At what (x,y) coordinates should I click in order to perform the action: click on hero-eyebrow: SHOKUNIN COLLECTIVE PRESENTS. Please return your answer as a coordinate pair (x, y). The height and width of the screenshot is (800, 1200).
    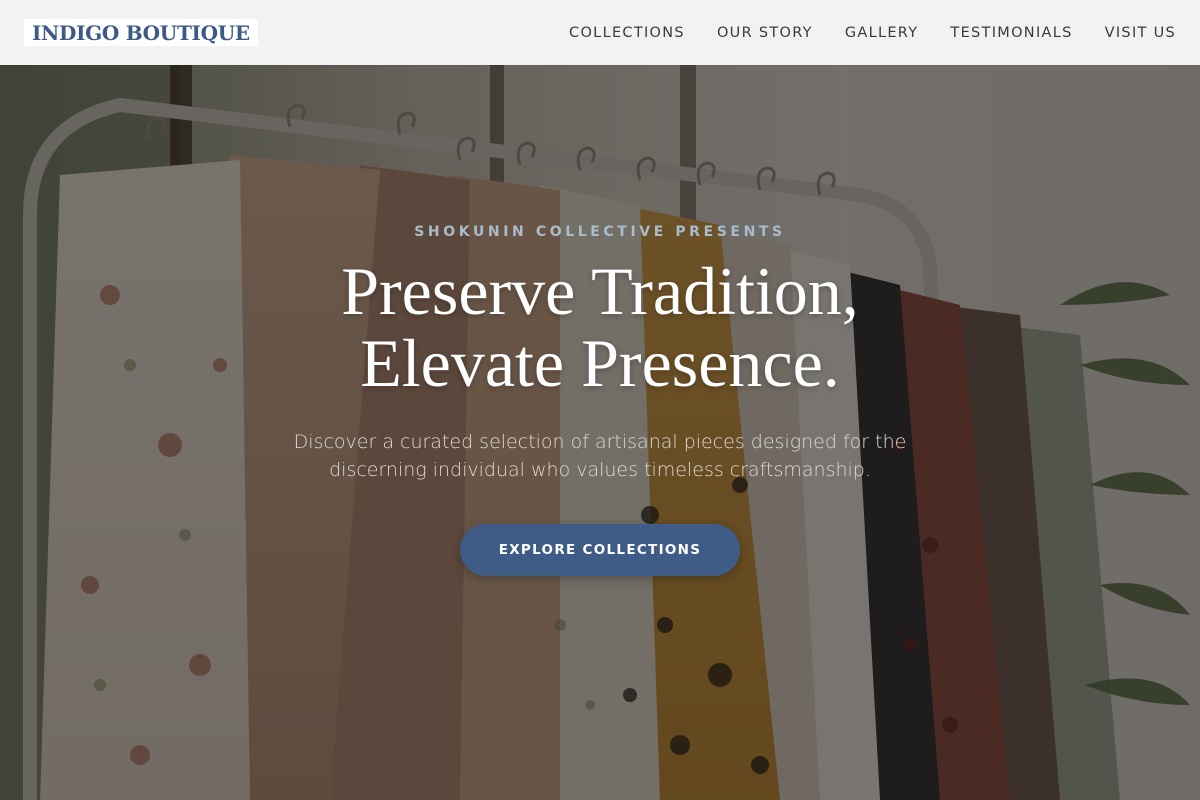
    Looking at the image, I should click on (600, 232).